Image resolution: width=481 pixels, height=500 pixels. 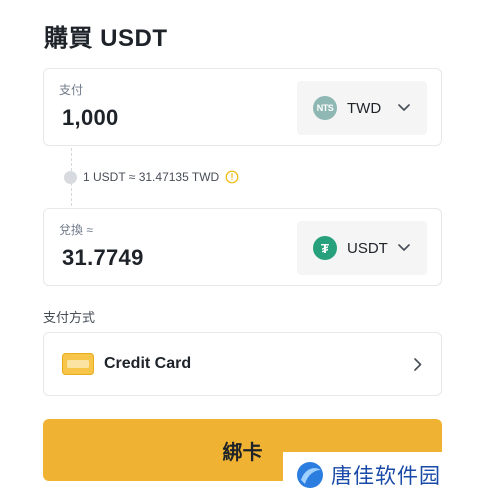 What do you see at coordinates (148, 363) in the screenshot?
I see `payment-method-name: Credit Card` at bounding box center [148, 363].